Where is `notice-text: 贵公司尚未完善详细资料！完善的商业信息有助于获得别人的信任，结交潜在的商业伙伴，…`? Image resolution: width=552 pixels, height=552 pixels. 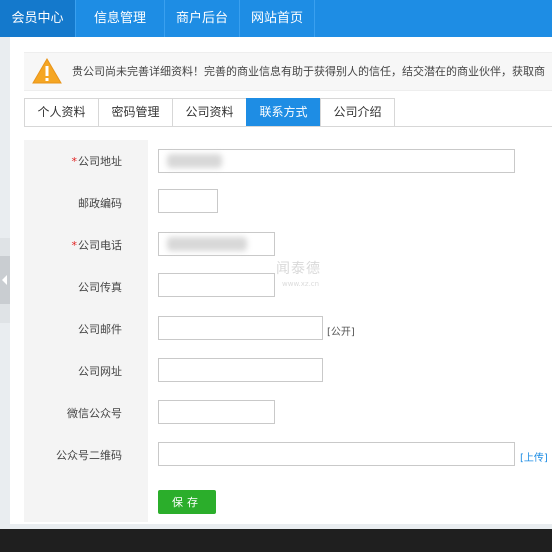
notice-text: 贵公司尚未完善详细资料！完善的商业信息有助于获得别人的信任，结交潜在的商业伙伴，… is located at coordinates (308, 71).